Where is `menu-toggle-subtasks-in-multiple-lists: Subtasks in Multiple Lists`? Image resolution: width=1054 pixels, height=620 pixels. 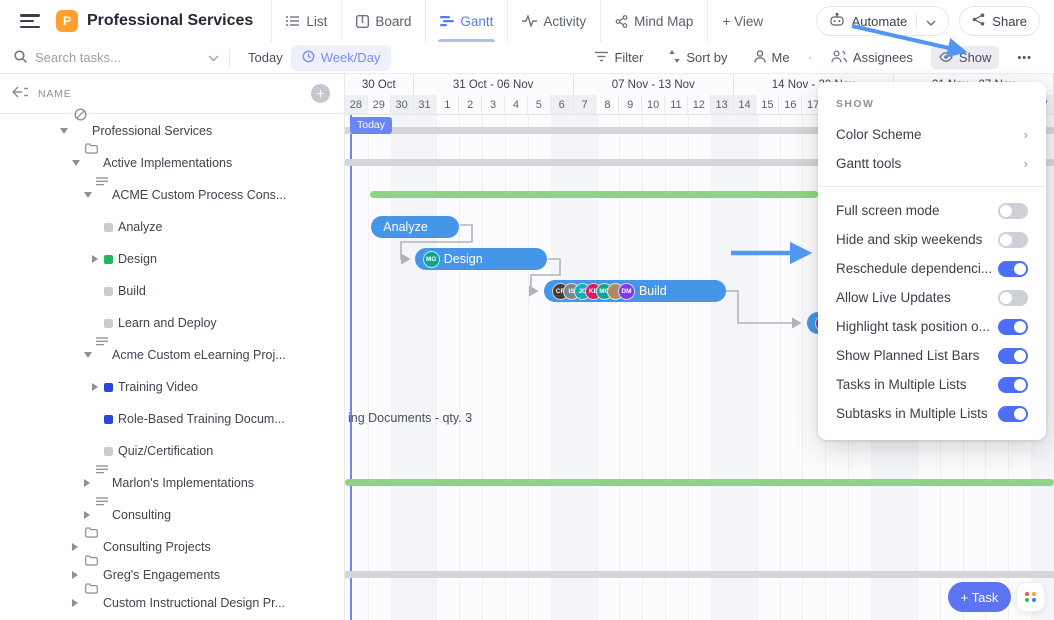
menu-toggle-subtasks-in-multiple-lists: Subtasks in Multiple Lists is located at coordinates (932, 413).